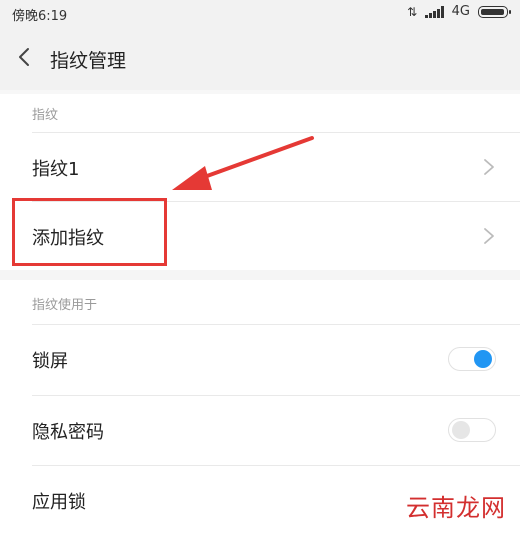 Image resolution: width=520 pixels, height=535 pixels. I want to click on row-label: 隐私密码, so click(68, 432).